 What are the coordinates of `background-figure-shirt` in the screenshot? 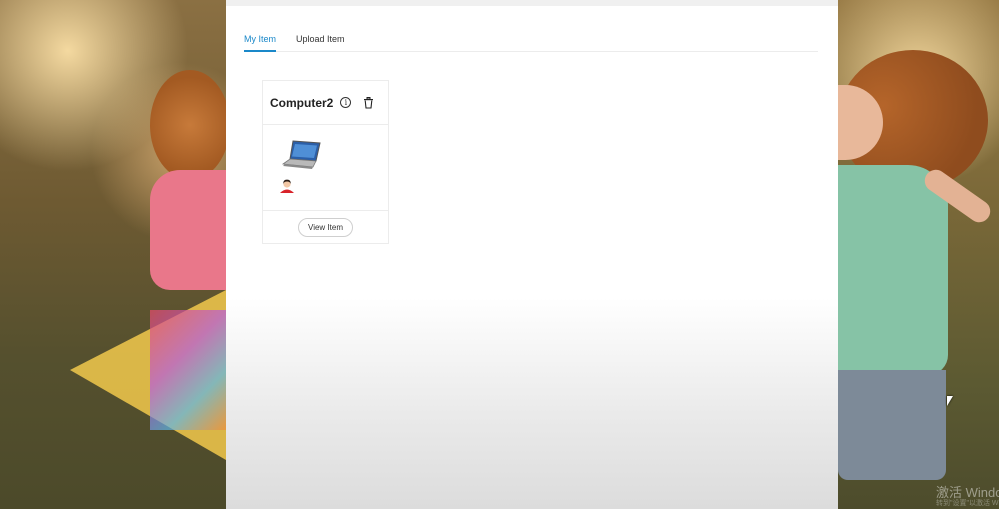 It's located at (893, 270).